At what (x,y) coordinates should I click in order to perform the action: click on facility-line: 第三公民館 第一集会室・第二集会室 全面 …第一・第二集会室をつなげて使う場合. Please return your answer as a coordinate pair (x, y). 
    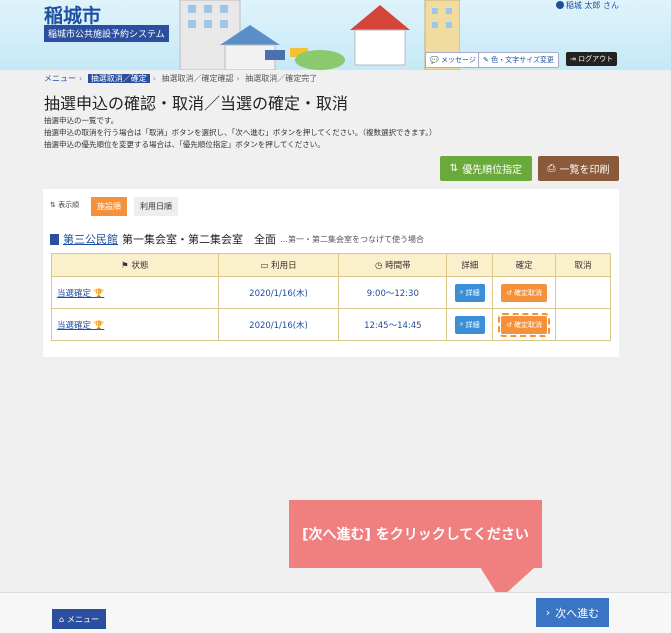
    Looking at the image, I should click on (237, 239).